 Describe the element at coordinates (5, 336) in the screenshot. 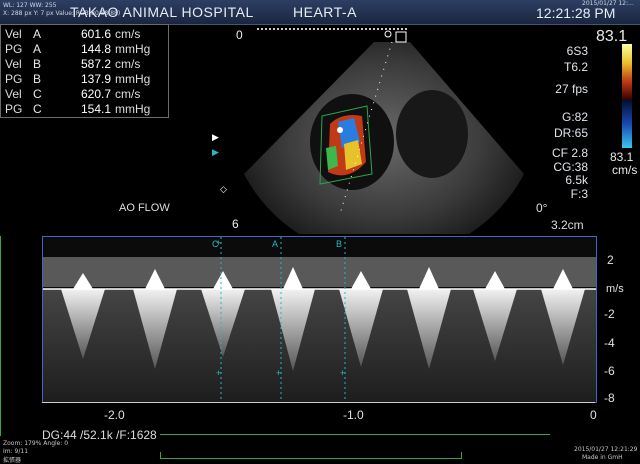

I see `ecg-strip` at that location.